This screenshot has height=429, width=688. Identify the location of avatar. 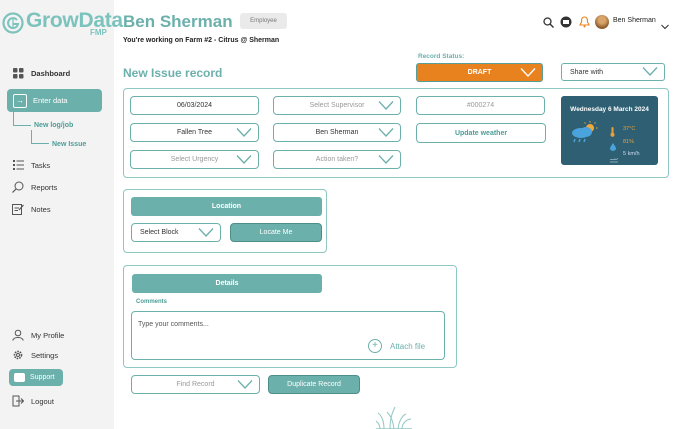
(602, 22).